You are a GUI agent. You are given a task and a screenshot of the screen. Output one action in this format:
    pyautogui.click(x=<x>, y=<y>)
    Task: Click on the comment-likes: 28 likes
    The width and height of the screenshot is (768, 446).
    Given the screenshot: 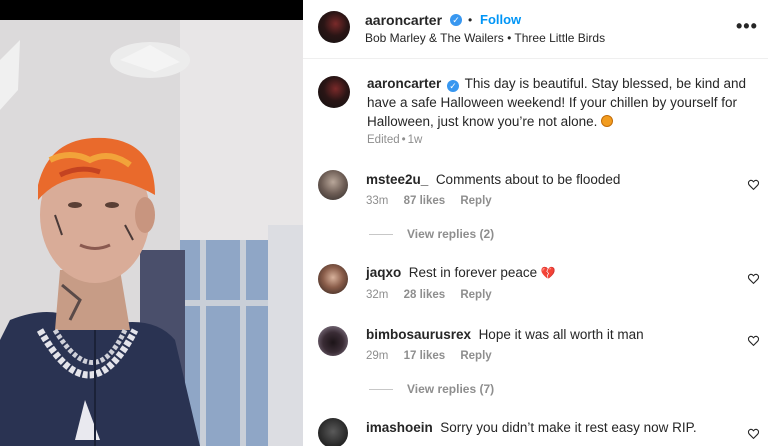 What is the action you would take?
    pyautogui.click(x=425, y=295)
    